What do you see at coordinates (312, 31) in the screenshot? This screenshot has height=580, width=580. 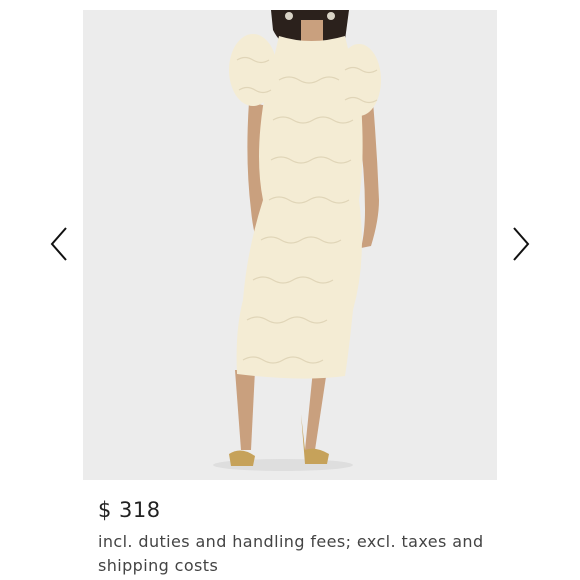 I see `neck` at bounding box center [312, 31].